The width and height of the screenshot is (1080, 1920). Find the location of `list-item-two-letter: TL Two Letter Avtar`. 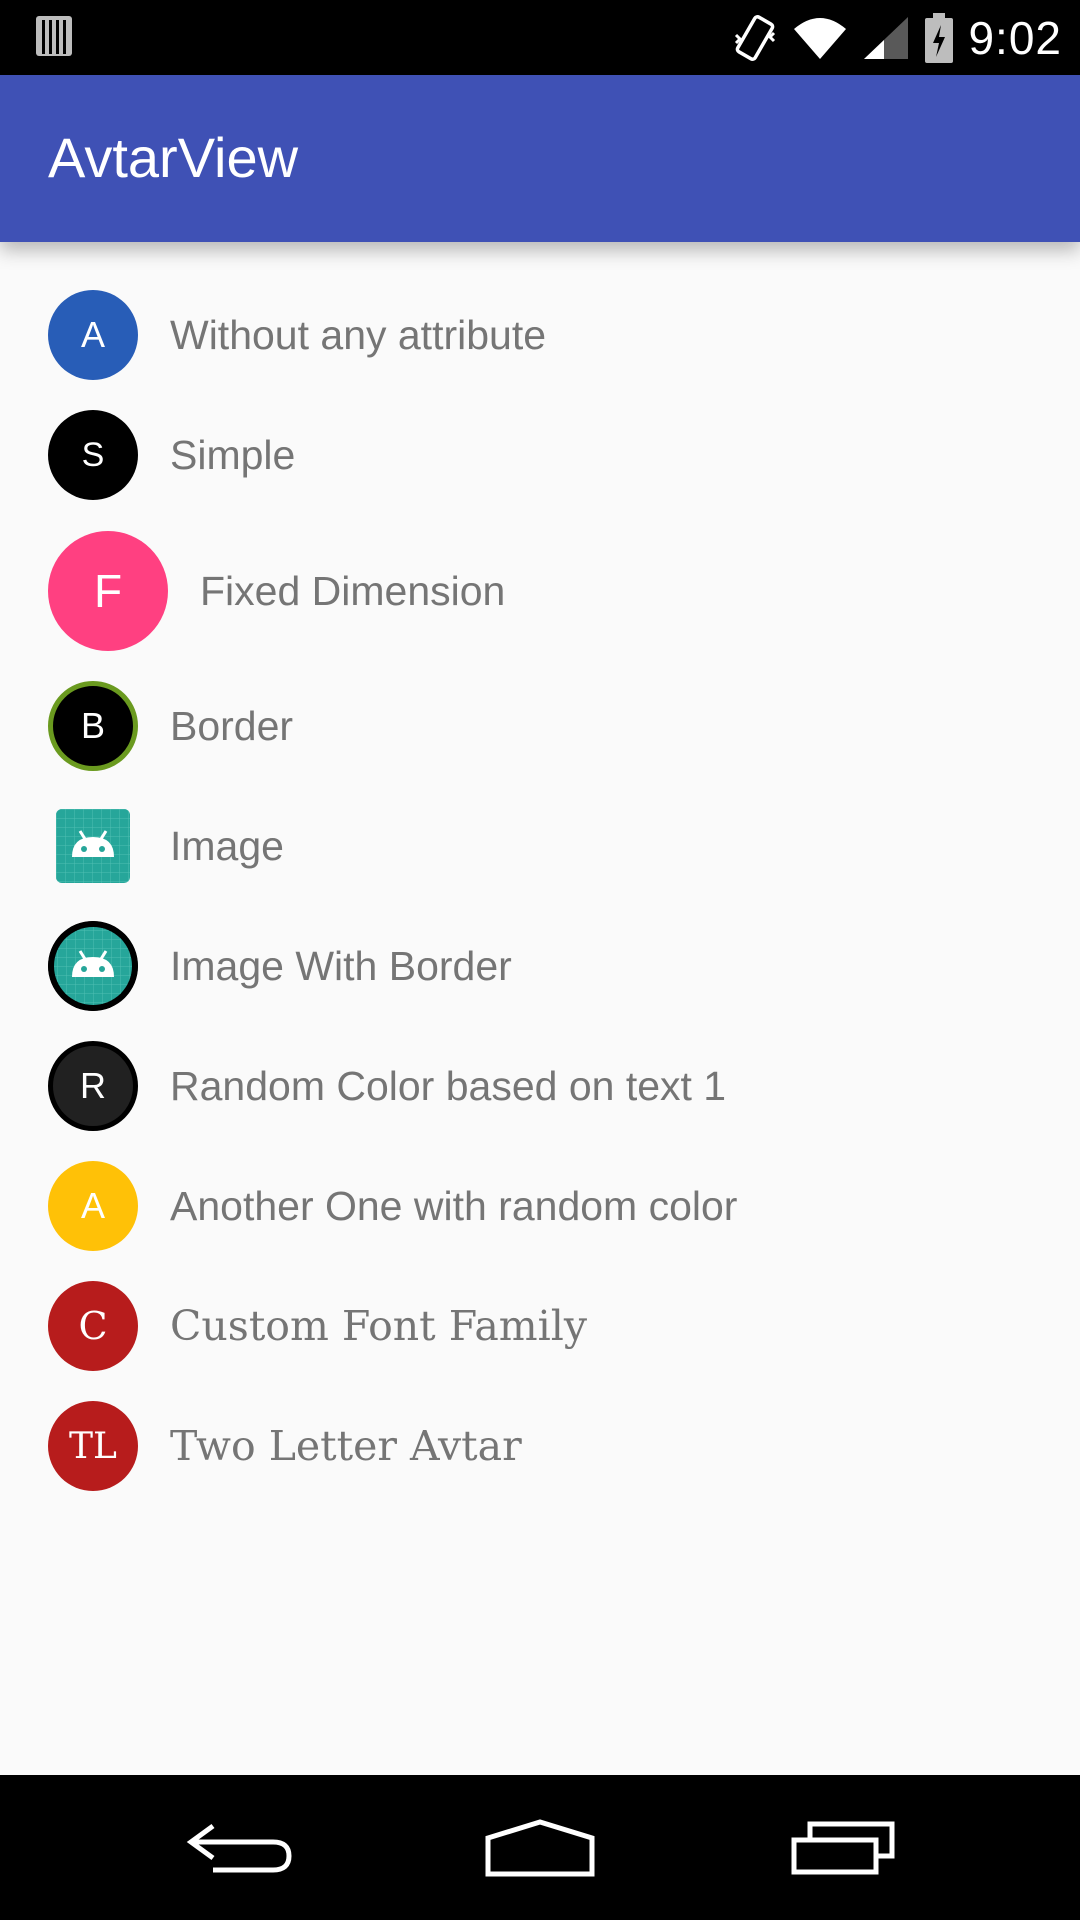

list-item-two-letter: TL Two Letter Avtar is located at coordinates (285, 1446).